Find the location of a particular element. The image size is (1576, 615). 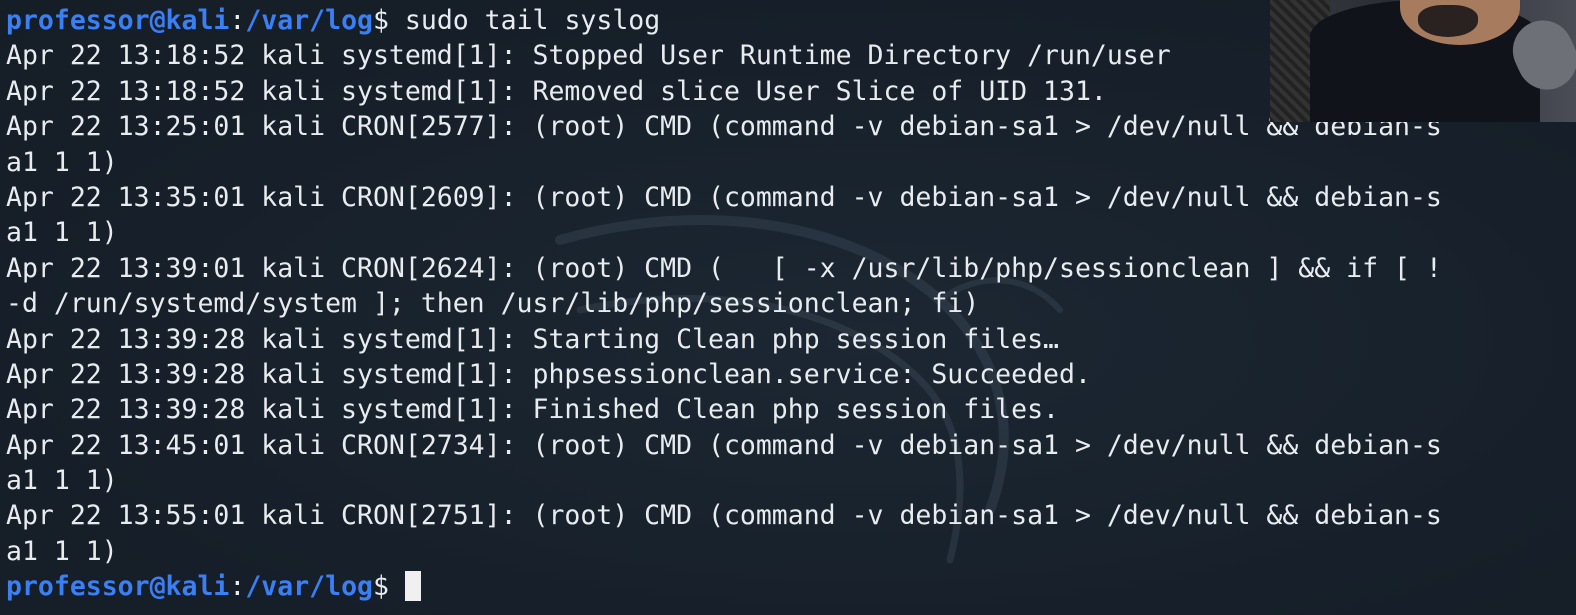

prompt-line: professor@kali:/var/log$ is located at coordinates (791, 586).